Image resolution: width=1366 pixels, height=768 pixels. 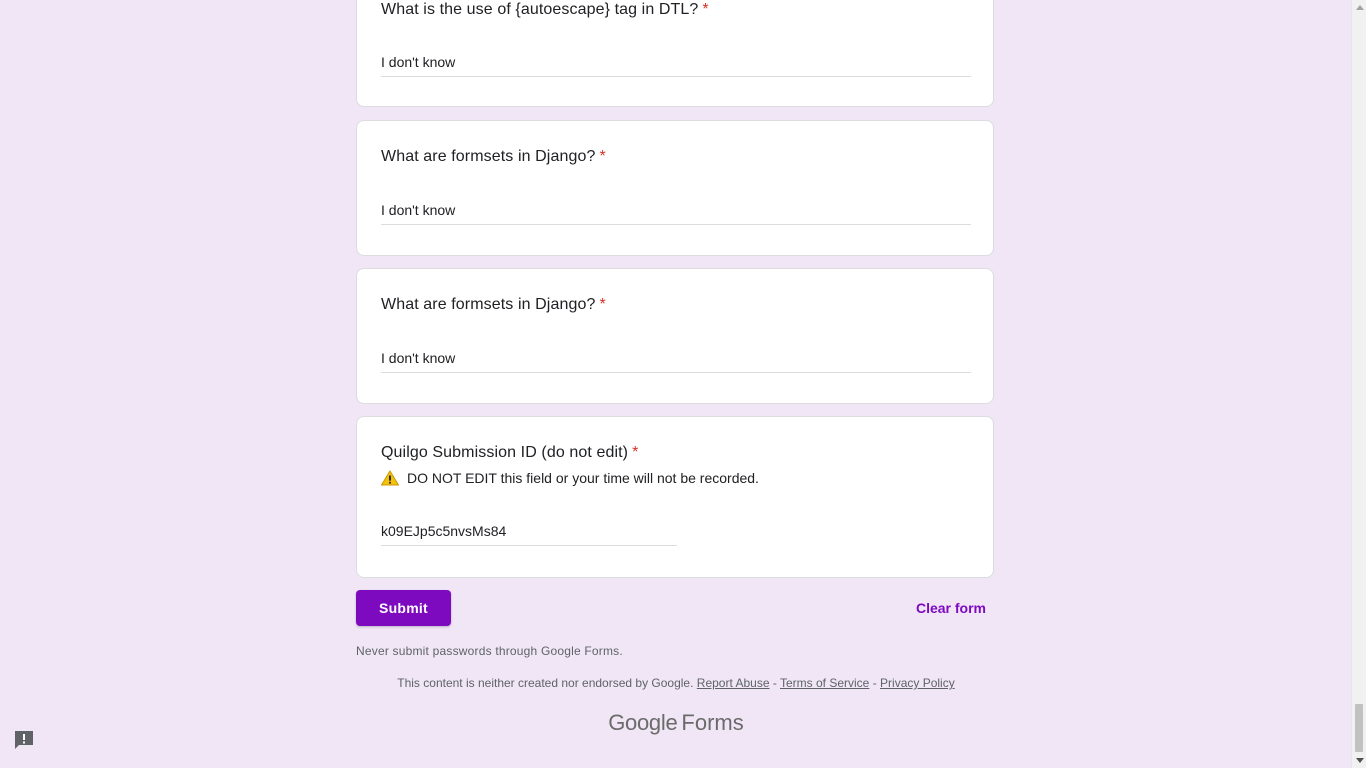 What do you see at coordinates (1359, 7) in the screenshot?
I see `scroll-up-arrow-icon` at bounding box center [1359, 7].